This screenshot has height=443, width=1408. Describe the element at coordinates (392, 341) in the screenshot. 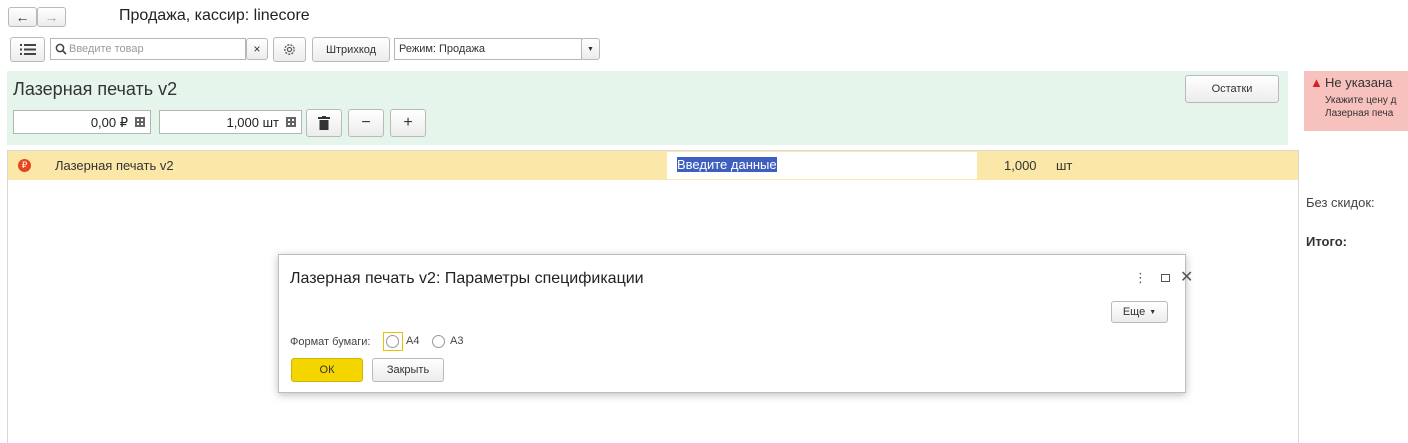

I see `radio-a4` at that location.